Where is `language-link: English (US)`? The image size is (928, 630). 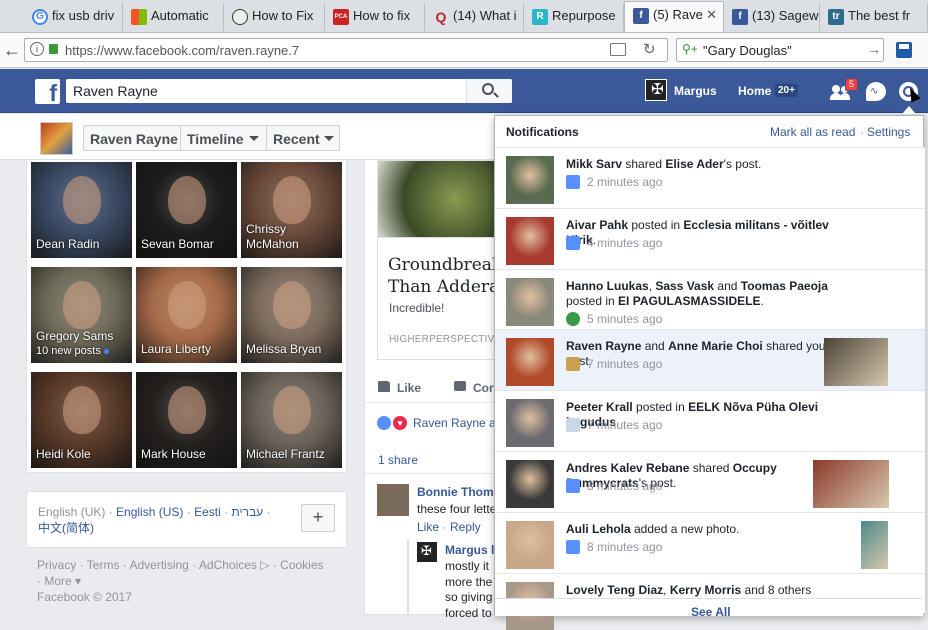 language-link: English (US) is located at coordinates (149, 512).